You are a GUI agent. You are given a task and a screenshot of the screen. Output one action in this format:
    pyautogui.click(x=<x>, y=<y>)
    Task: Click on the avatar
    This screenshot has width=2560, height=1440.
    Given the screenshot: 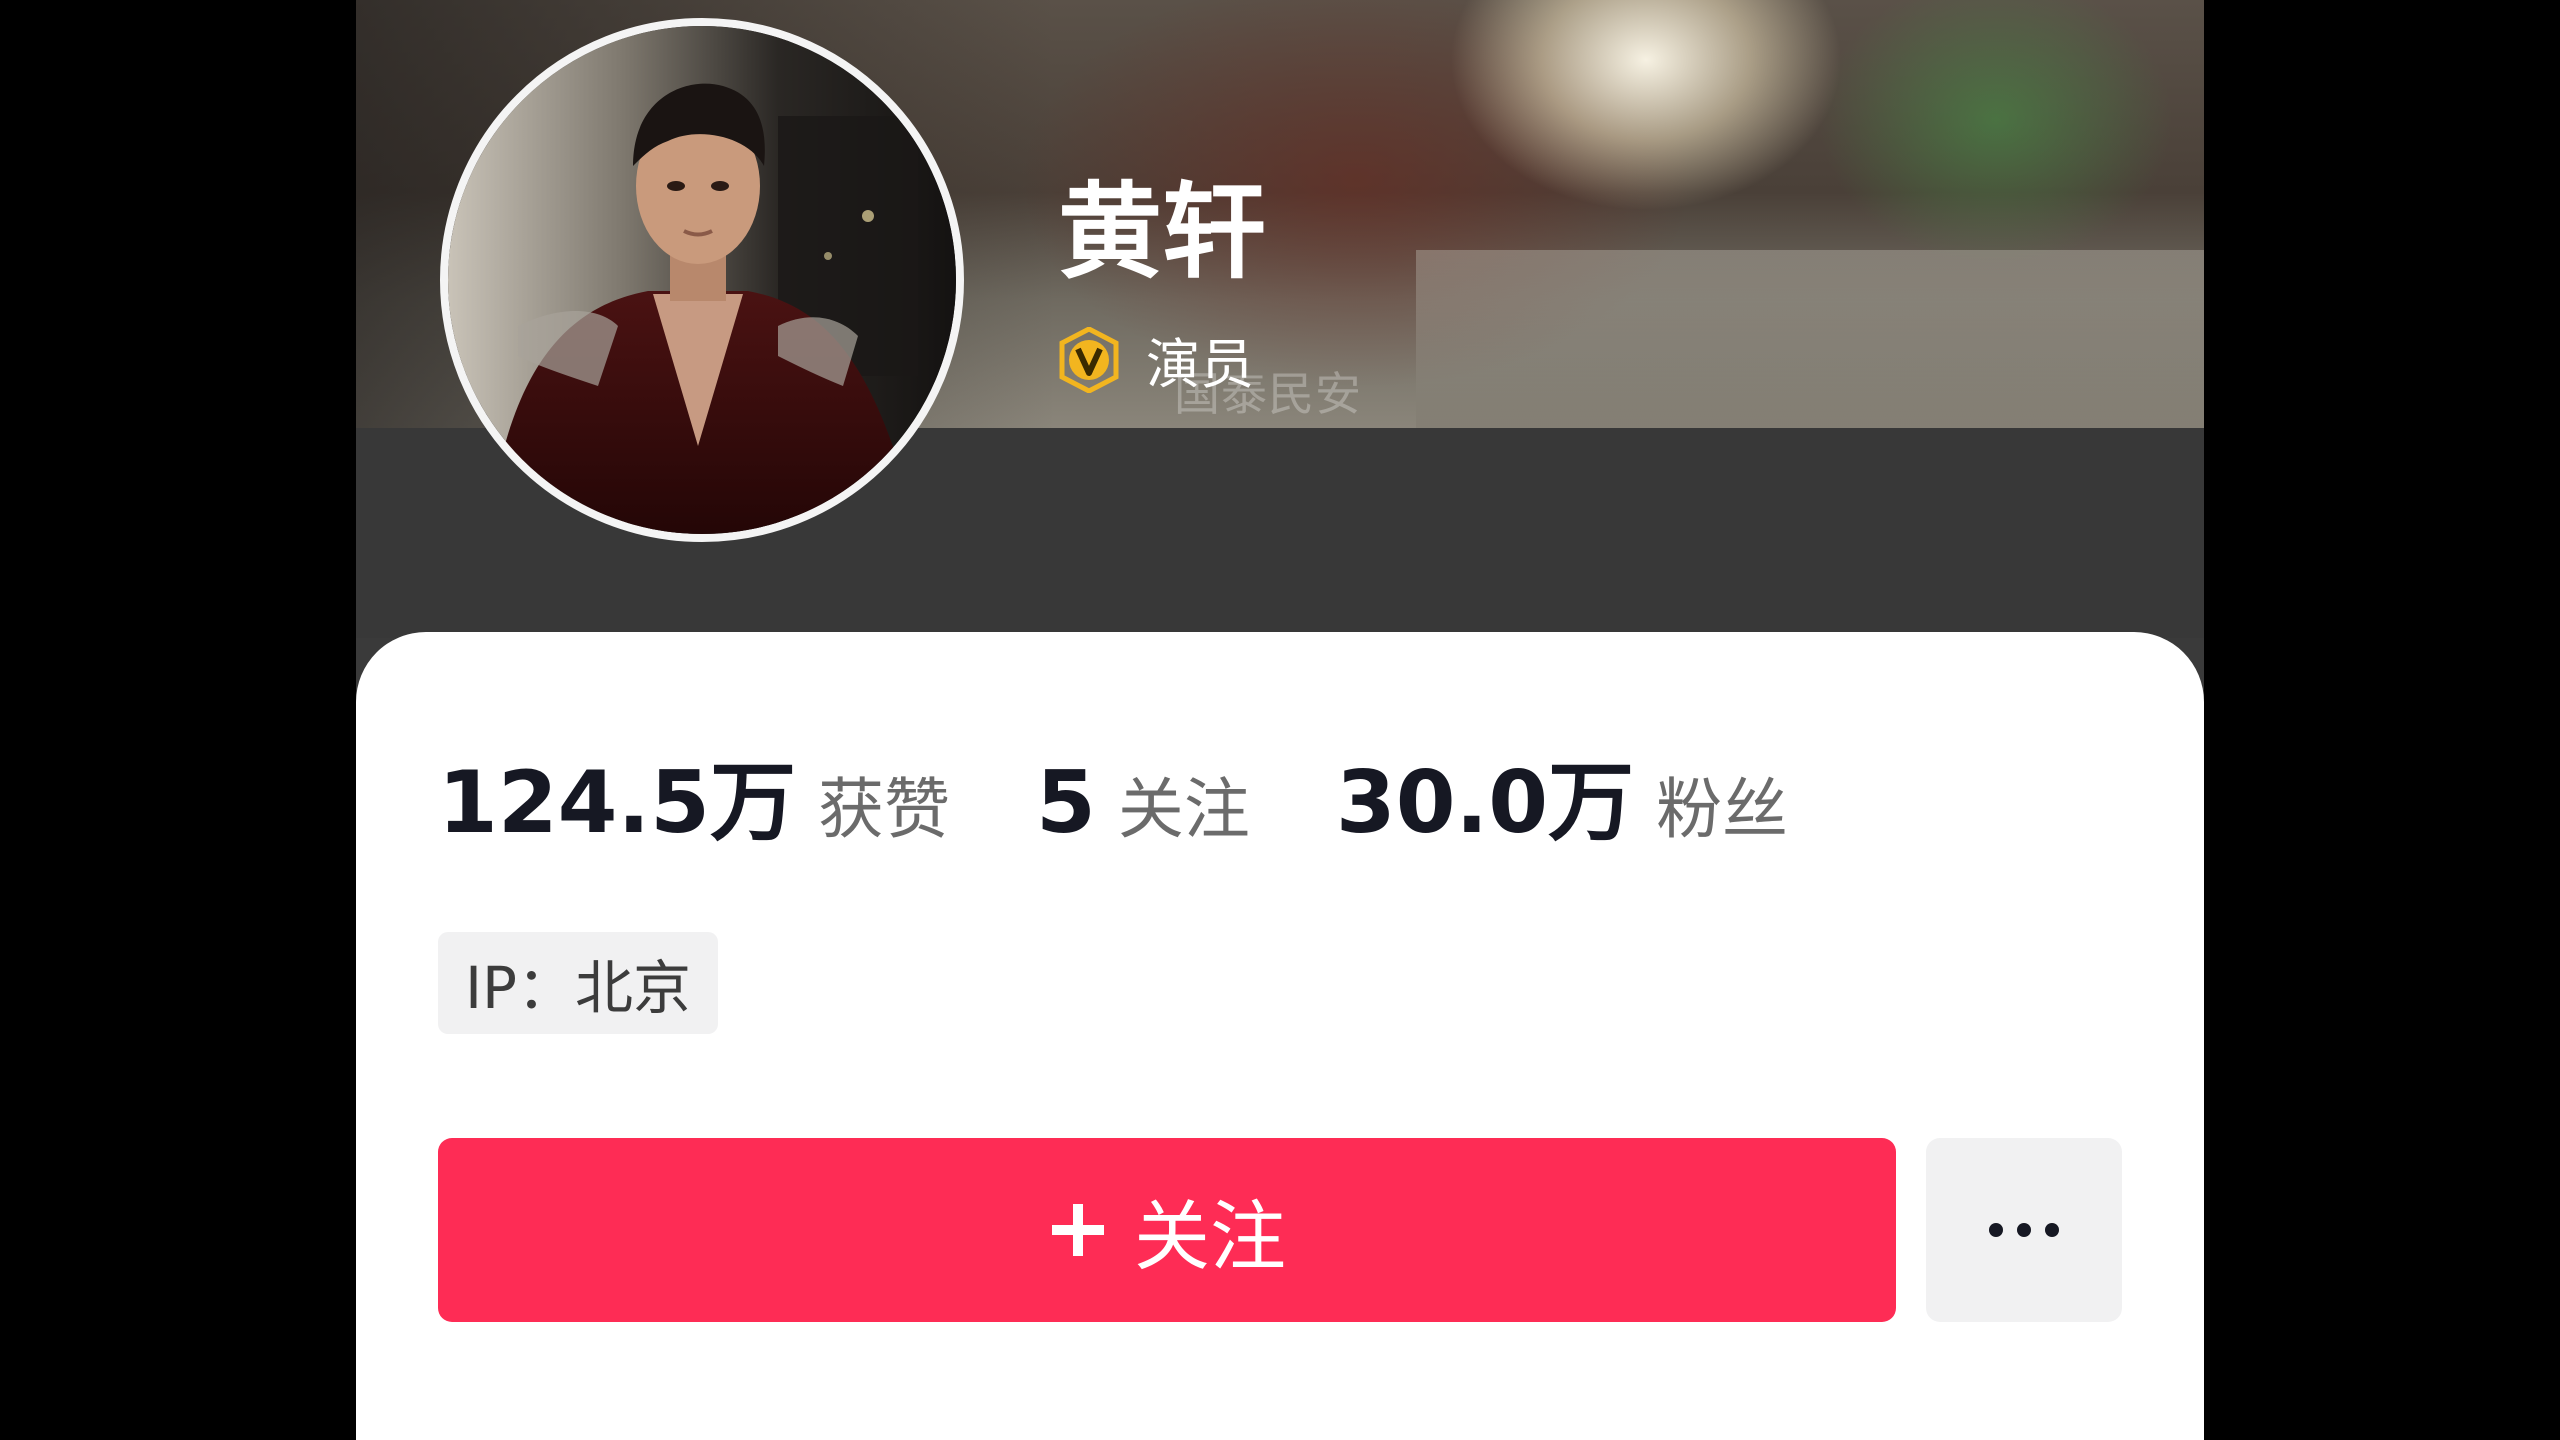 What is the action you would take?
    pyautogui.click(x=702, y=280)
    